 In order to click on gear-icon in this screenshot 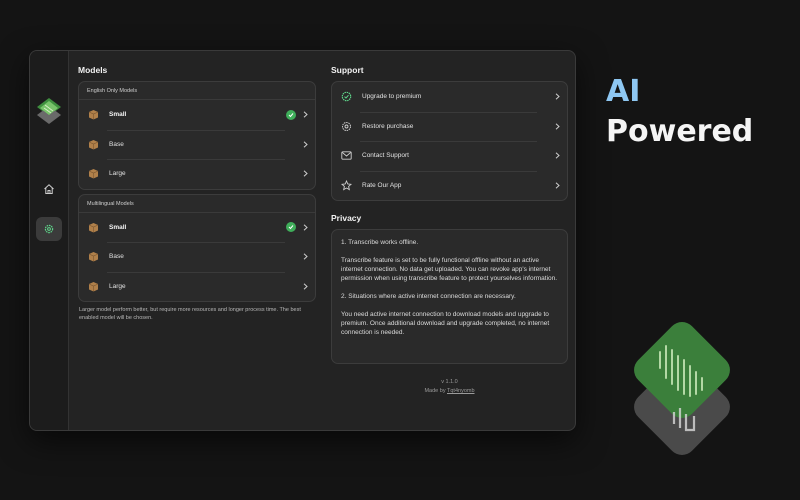, I will do `click(49, 229)`.